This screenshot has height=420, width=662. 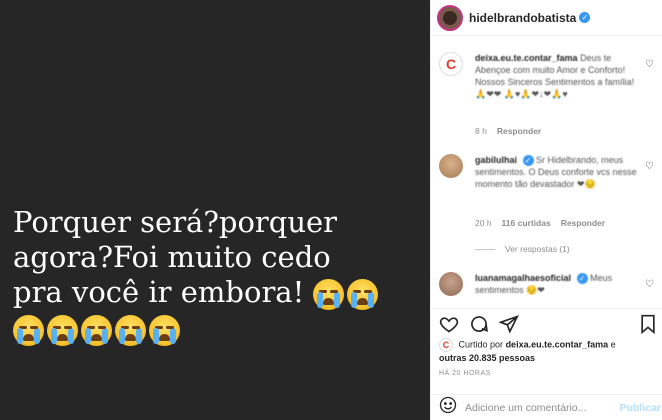 What do you see at coordinates (522, 249) in the screenshot?
I see `view-replies-button: Ver respostas (1)` at bounding box center [522, 249].